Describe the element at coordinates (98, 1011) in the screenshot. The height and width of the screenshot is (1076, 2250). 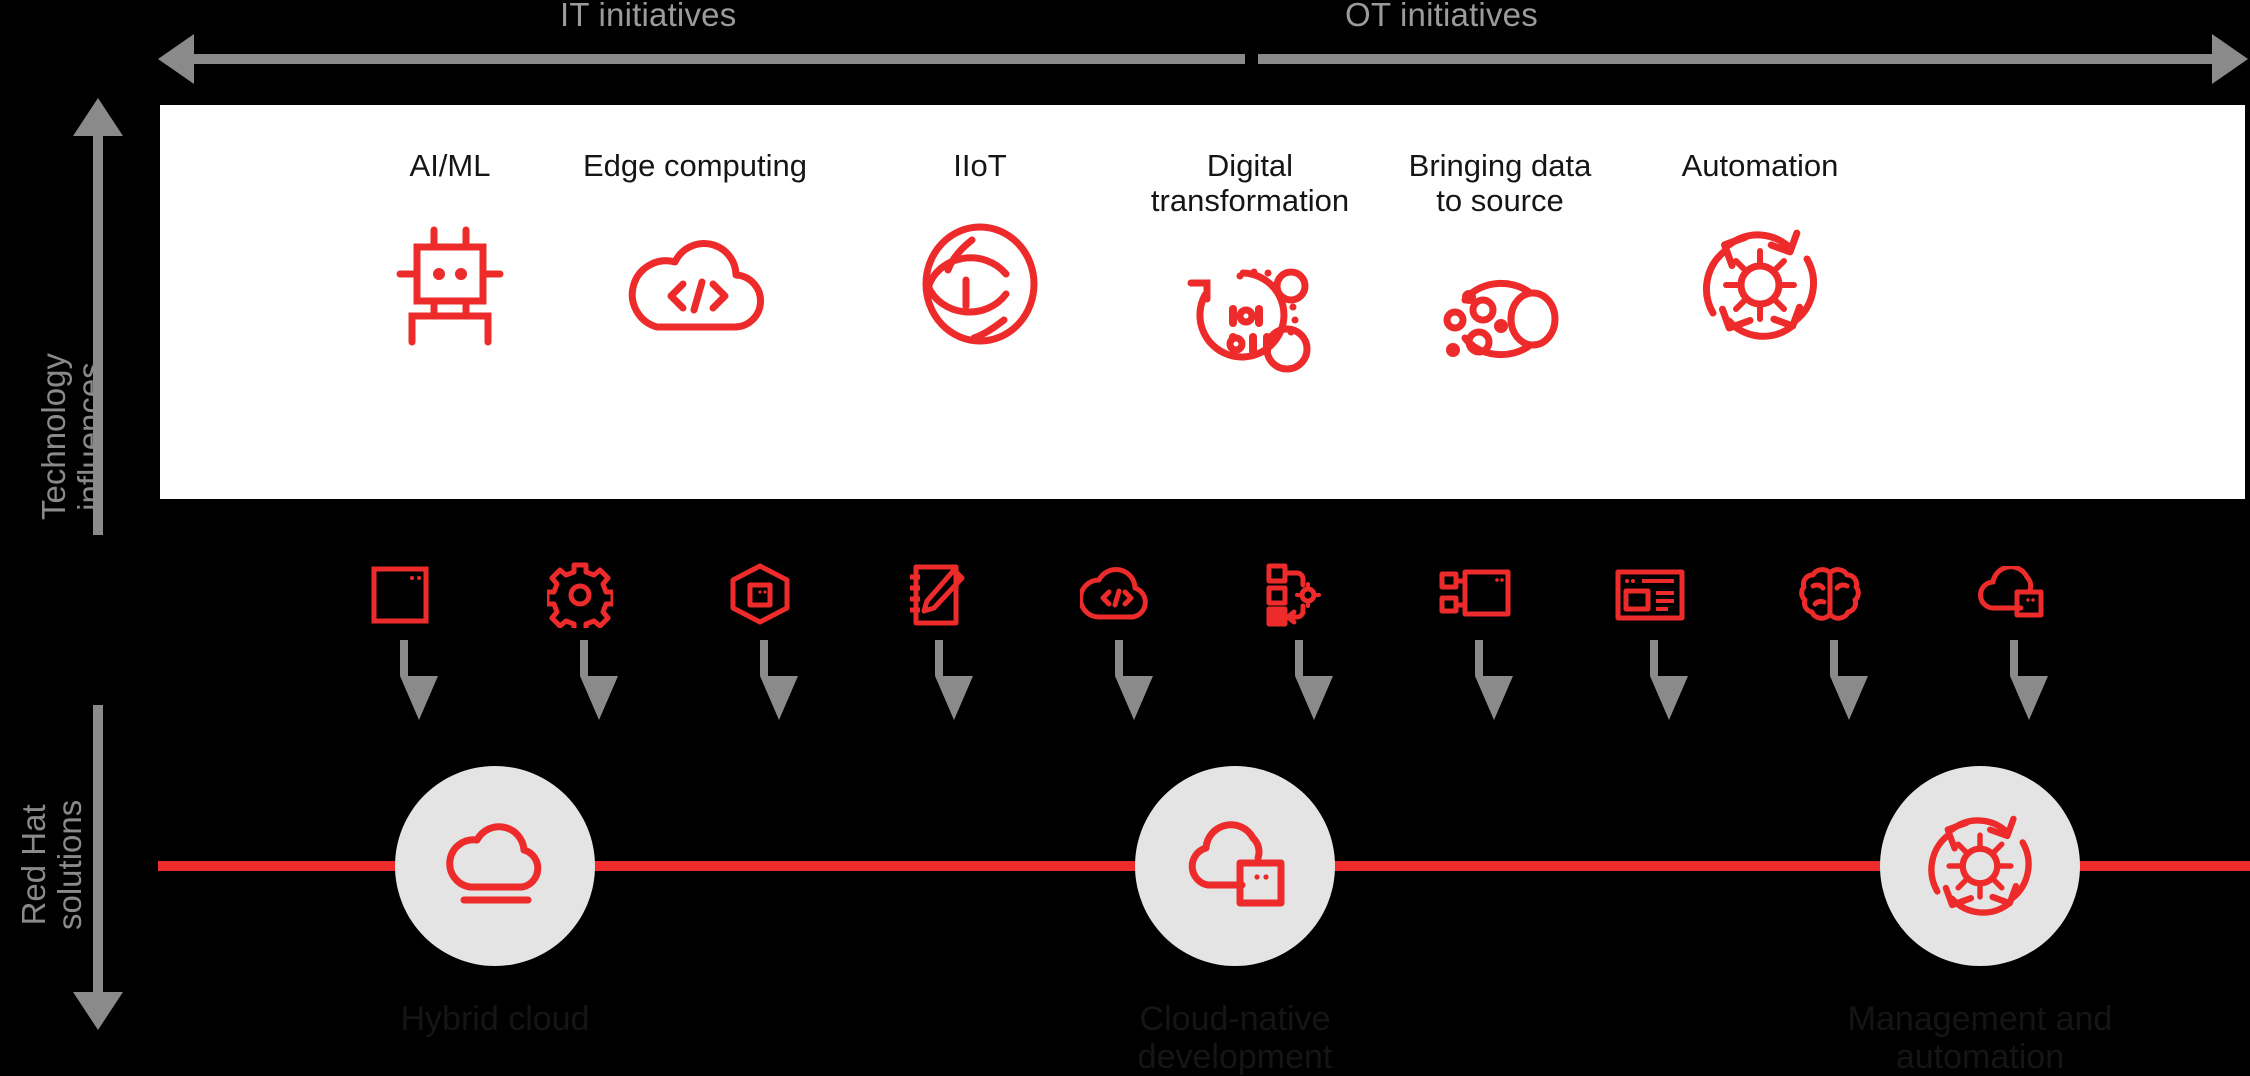
I see `arrow-down-icon` at that location.